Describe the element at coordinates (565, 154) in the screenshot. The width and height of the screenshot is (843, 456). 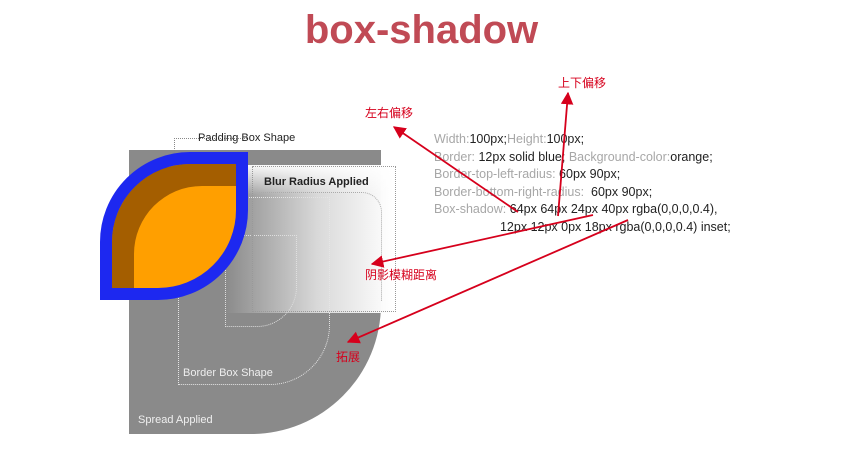
I see `arrow-up-down-offset` at that location.